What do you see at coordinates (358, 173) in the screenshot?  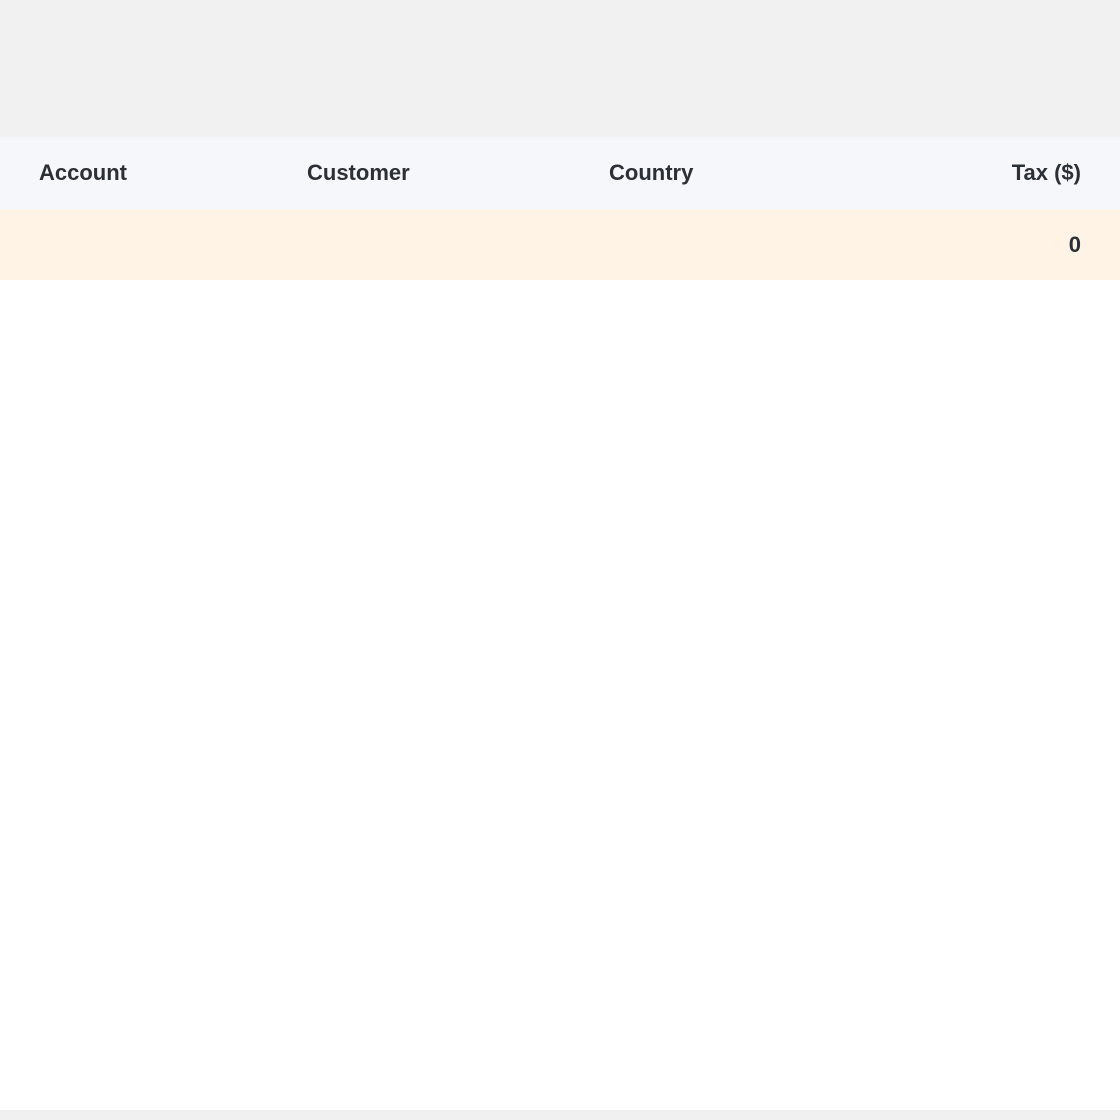 I see `column-header-customer: Customer` at bounding box center [358, 173].